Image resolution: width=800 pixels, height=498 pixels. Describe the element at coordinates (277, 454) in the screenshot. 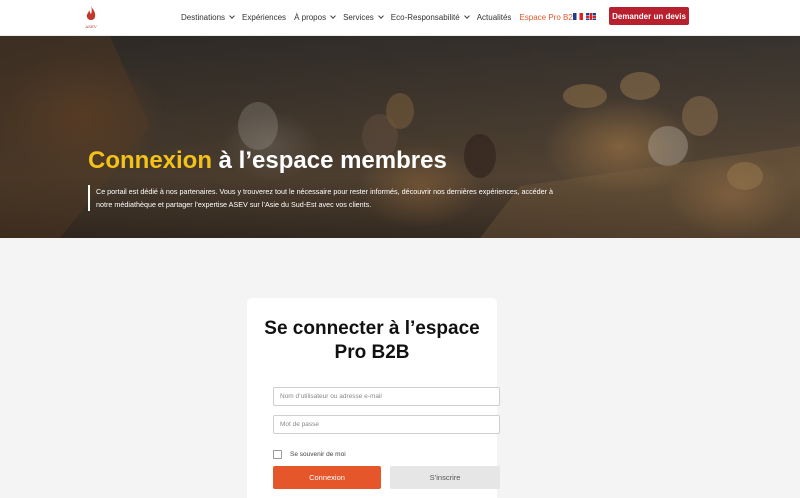

I see `remember-checkbox` at that location.